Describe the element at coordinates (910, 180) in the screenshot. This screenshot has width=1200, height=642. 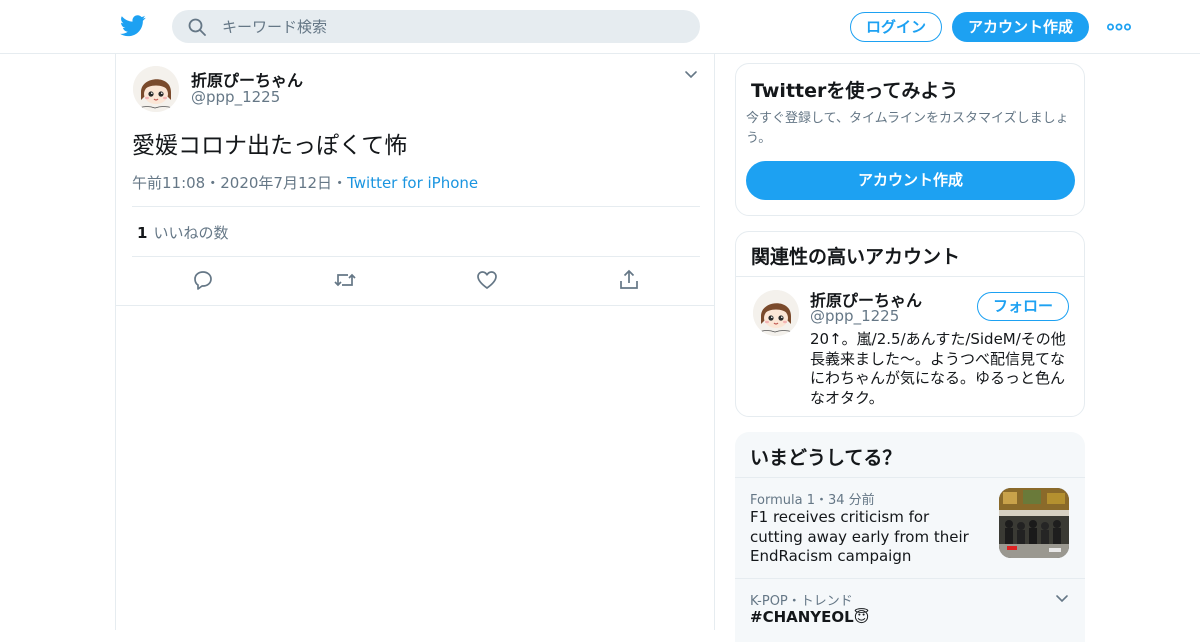
I see `create-account-button: アカウント作成` at that location.